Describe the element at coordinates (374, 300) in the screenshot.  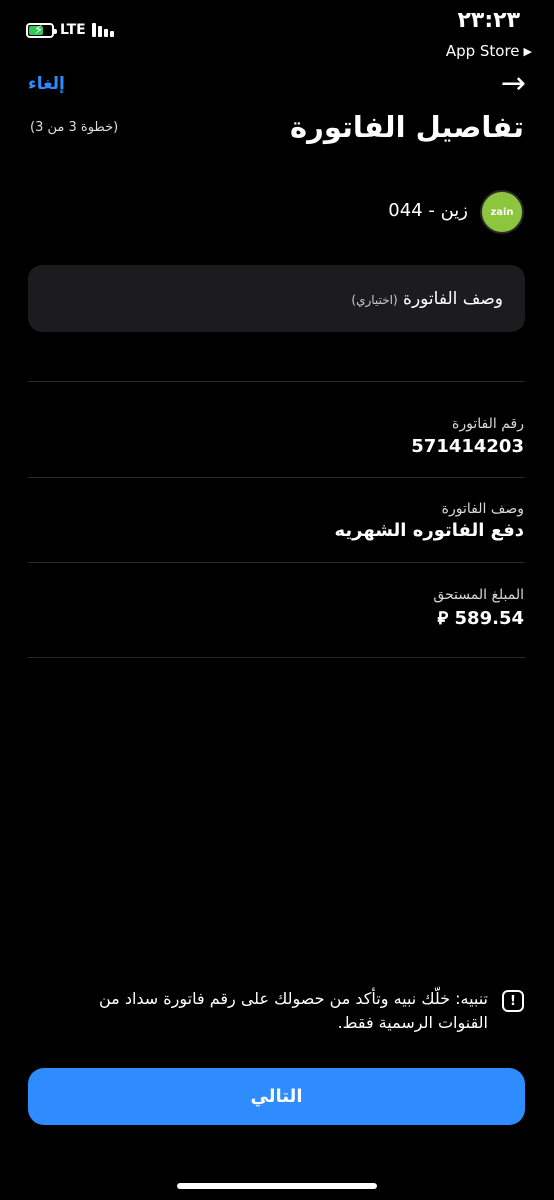
I see `optional-label: (اختياري)` at that location.